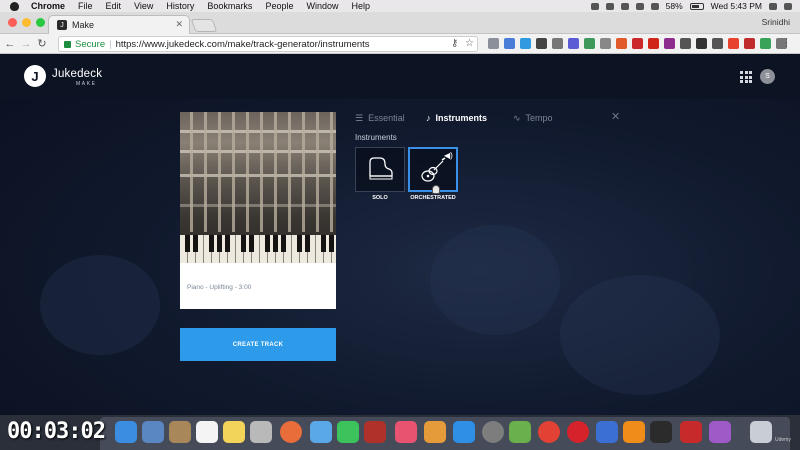  Describe the element at coordinates (360, 6) in the screenshot. I see `menu-help: Help` at that location.